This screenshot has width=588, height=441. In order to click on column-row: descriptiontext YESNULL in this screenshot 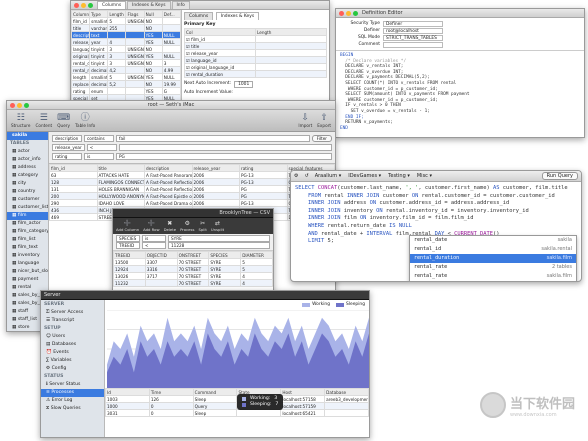, I will do `click(126, 35)`.